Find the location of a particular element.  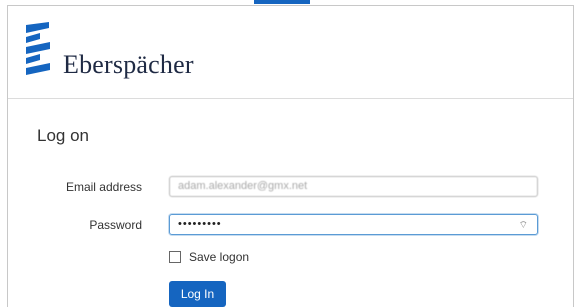

reveal-password-icon: ⌔ is located at coordinates (524, 225).